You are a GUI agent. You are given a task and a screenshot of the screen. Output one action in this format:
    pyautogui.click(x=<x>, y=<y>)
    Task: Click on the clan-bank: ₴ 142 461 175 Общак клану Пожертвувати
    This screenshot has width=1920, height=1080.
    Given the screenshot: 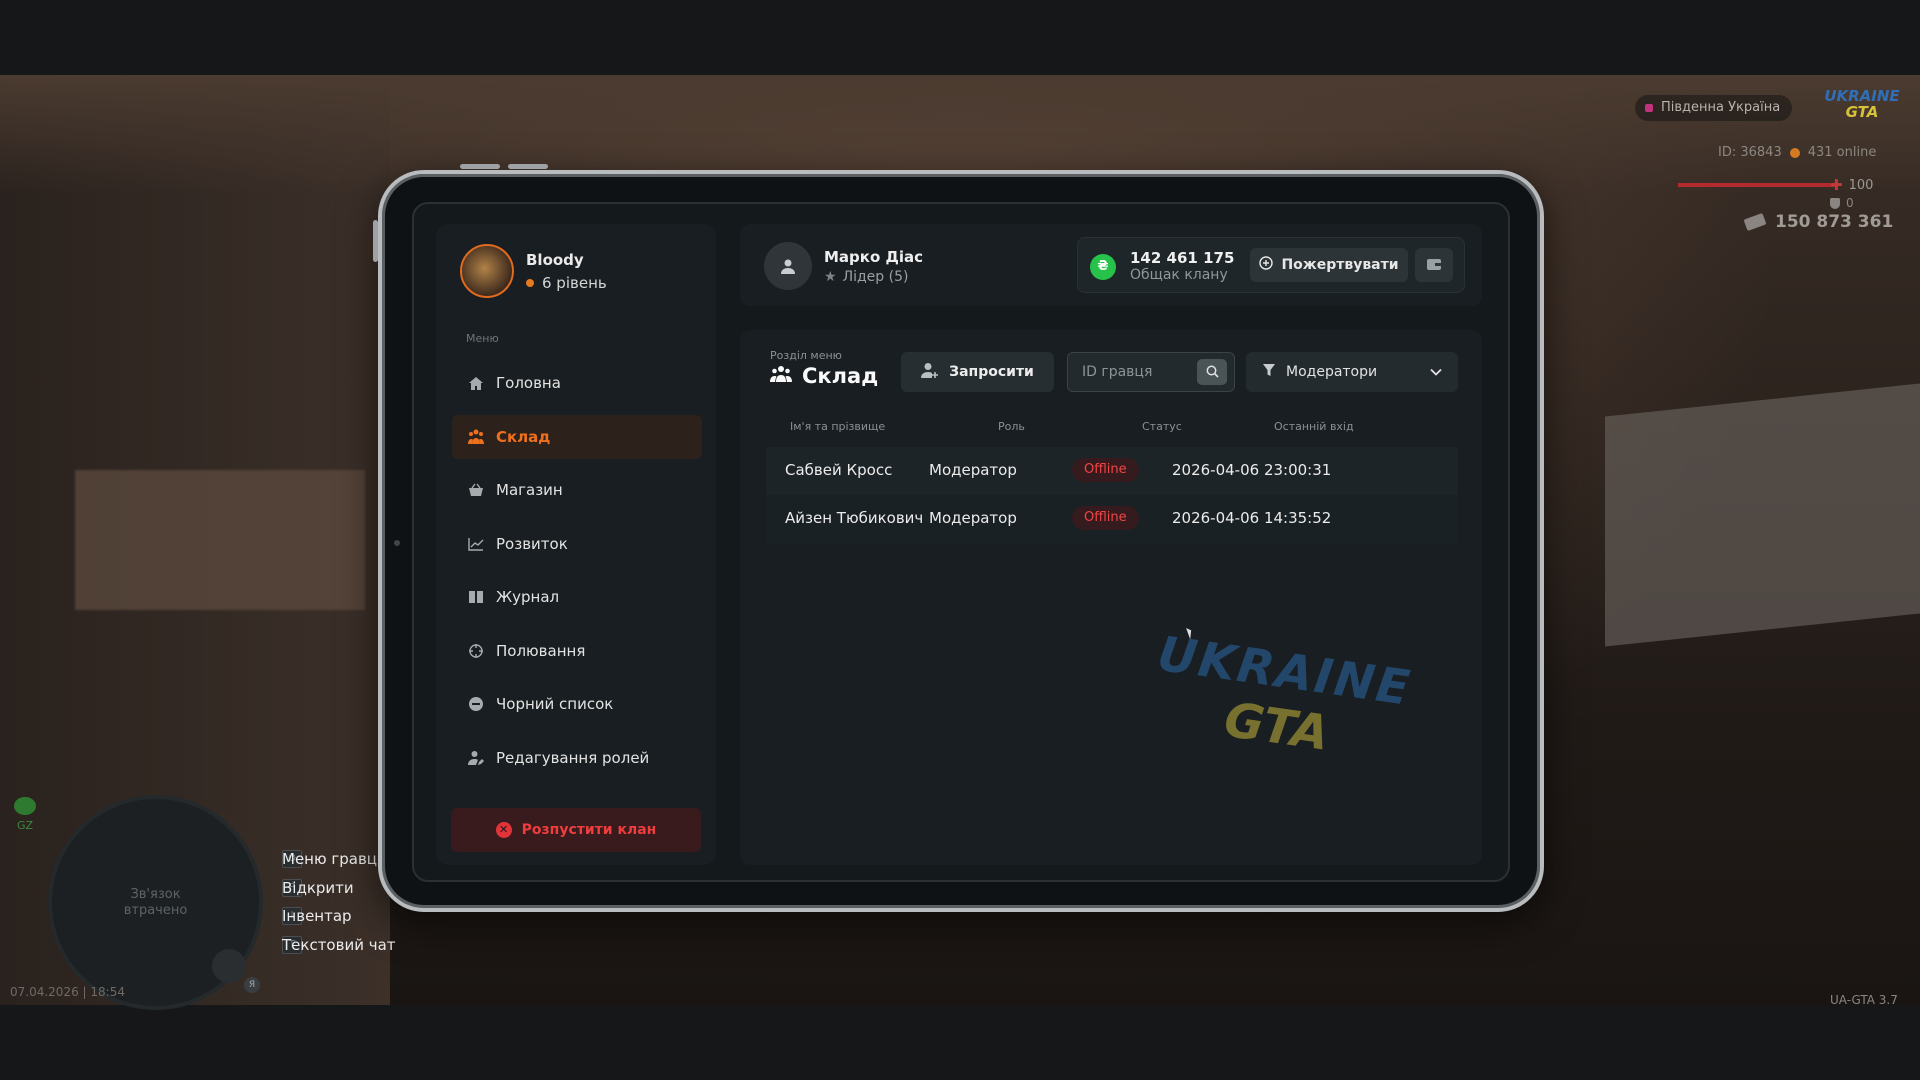 What is the action you would take?
    pyautogui.click(x=1271, y=265)
    